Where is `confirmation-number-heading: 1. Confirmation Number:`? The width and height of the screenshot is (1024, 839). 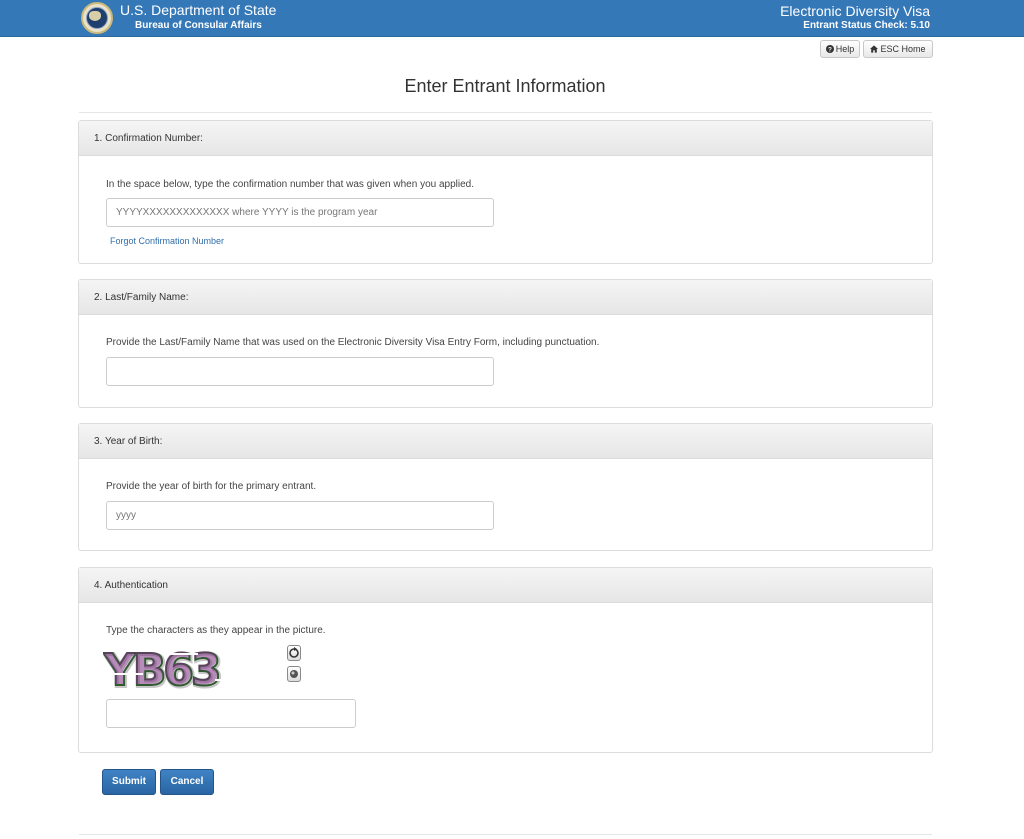 confirmation-number-heading: 1. Confirmation Number: is located at coordinates (505, 138).